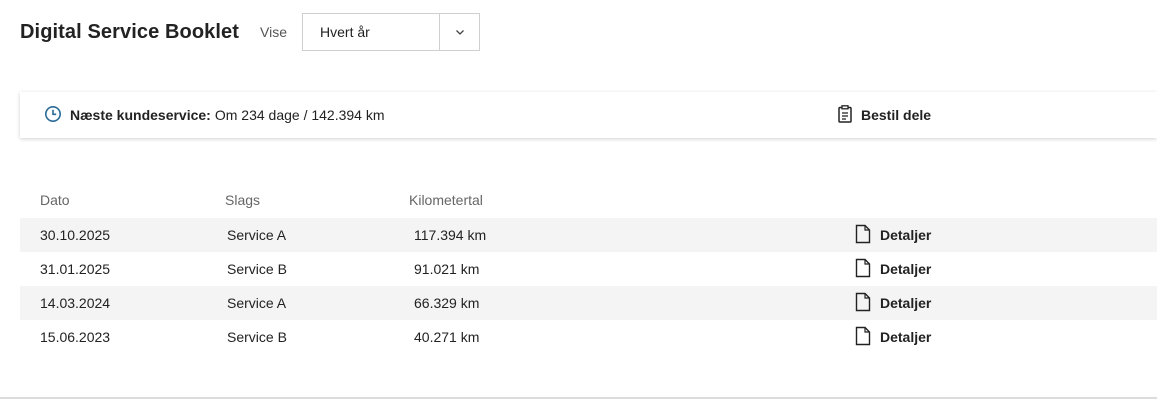 The image size is (1157, 401). I want to click on order-parts-label: Bestil dele, so click(896, 115).